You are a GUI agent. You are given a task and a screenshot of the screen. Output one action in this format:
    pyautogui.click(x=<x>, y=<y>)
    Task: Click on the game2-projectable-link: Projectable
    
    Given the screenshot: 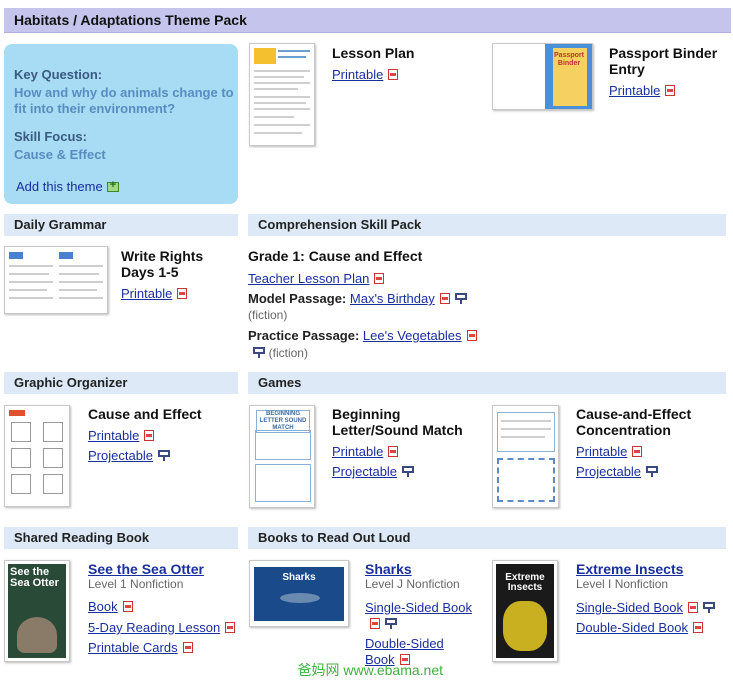 What is the action you would take?
    pyautogui.click(x=608, y=471)
    